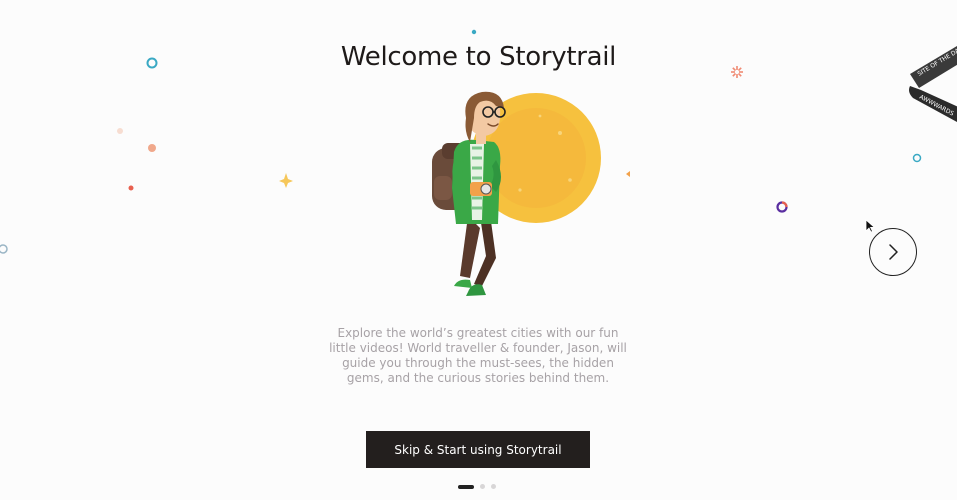  I want to click on confetti-sparkle, so click(286, 180).